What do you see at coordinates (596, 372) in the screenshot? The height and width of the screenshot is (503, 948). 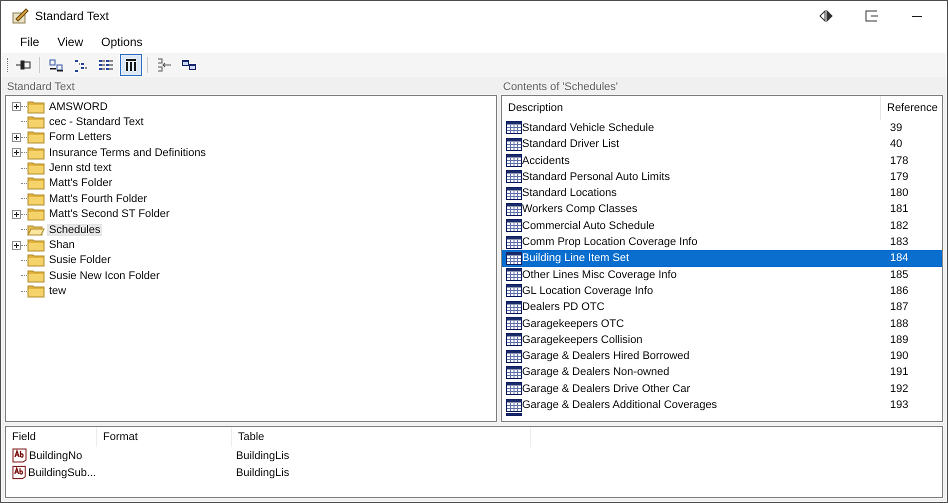 I see `list-cell-text: Garage & Dealers Non-owned` at bounding box center [596, 372].